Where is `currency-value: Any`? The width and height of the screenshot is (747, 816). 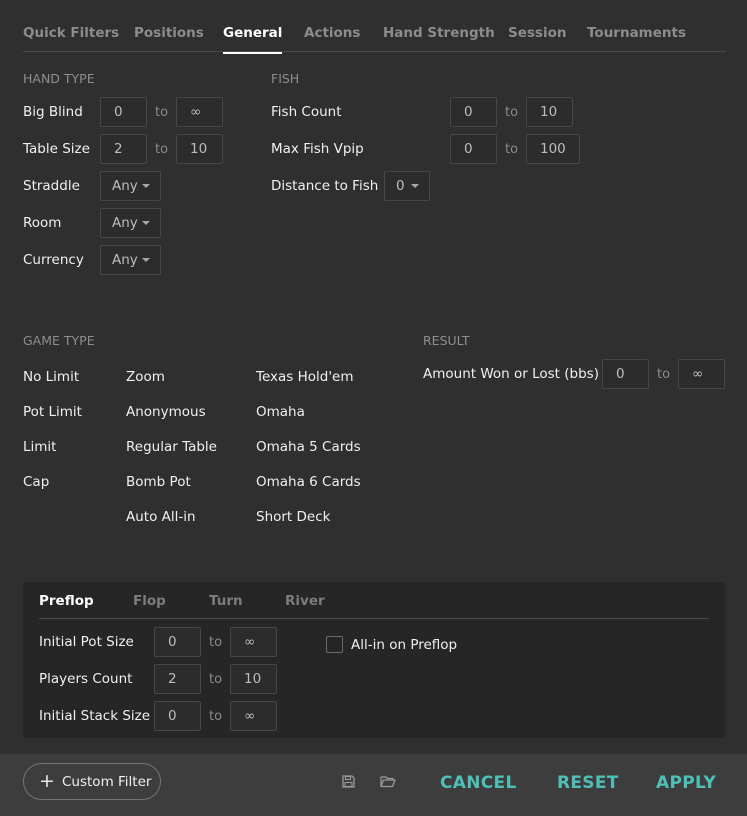 currency-value: Any is located at coordinates (125, 260).